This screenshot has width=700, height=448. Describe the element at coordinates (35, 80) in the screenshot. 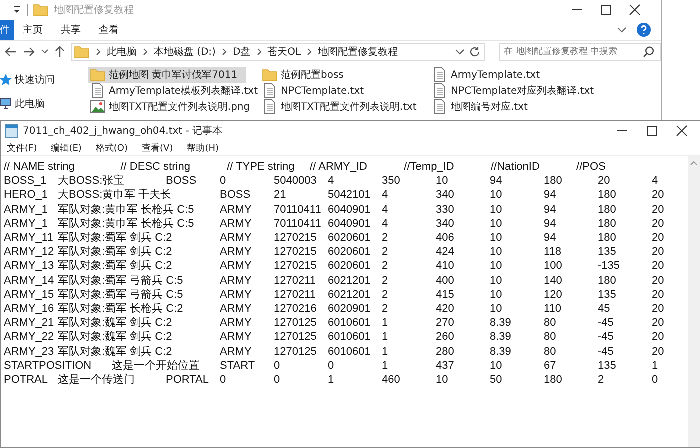

I see `nav-item: 快速访问` at that location.